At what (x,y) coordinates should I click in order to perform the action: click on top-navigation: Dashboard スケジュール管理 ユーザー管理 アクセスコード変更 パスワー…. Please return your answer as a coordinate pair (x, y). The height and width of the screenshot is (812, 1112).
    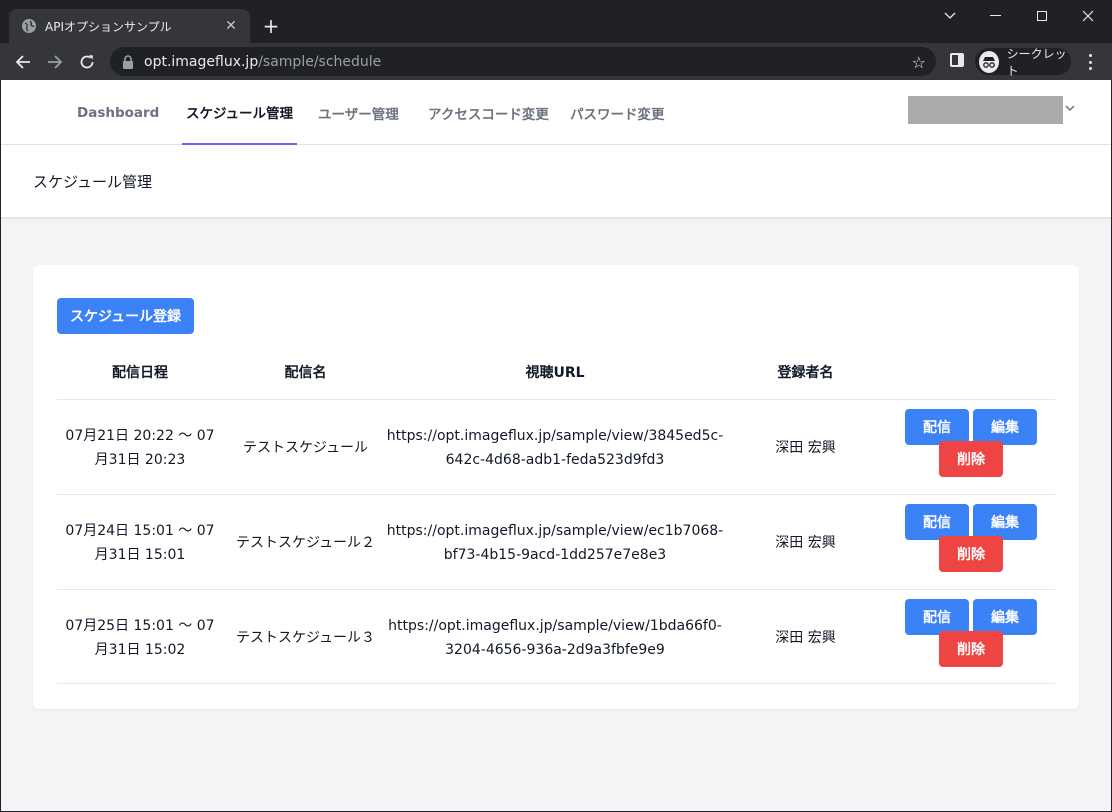
    Looking at the image, I should click on (556, 112).